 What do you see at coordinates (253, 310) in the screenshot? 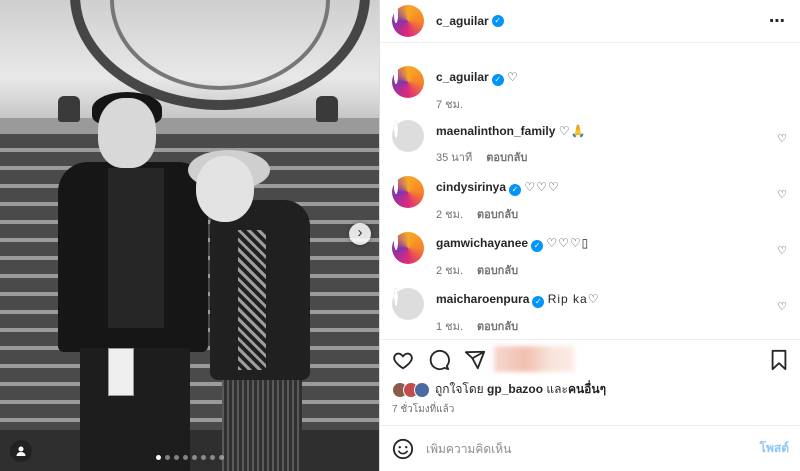
I see `photo-person-right` at bounding box center [253, 310].